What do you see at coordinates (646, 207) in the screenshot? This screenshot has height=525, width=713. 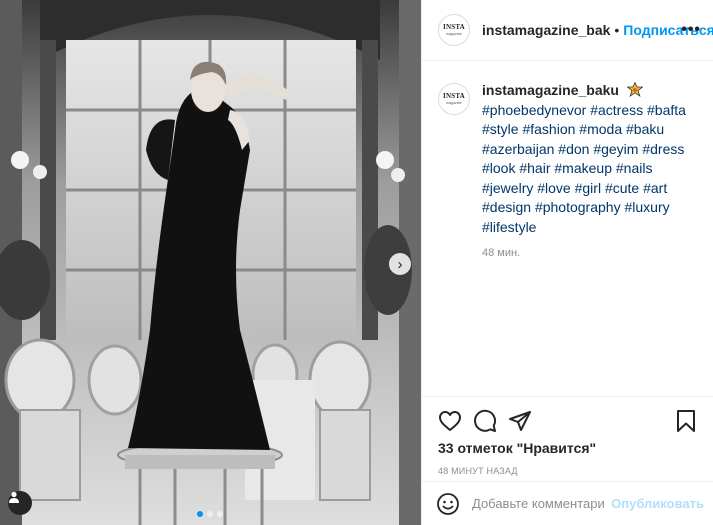 I see `hashtag-link: #luxury` at bounding box center [646, 207].